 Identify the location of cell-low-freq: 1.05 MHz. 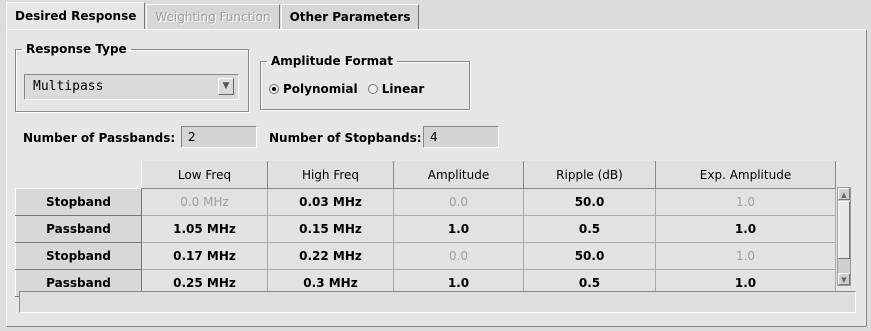
(204, 229).